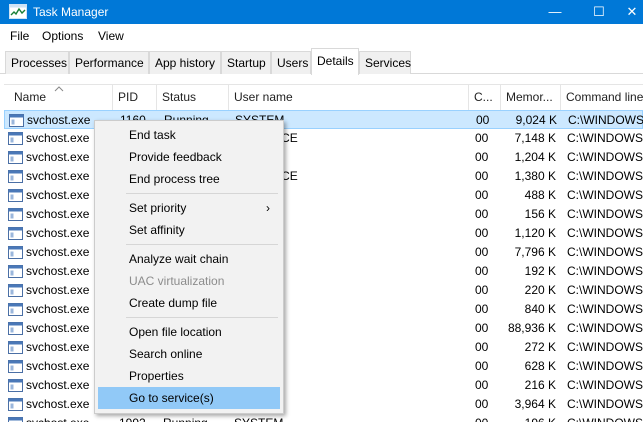  What do you see at coordinates (62, 36) in the screenshot?
I see `menu-options: Options` at bounding box center [62, 36].